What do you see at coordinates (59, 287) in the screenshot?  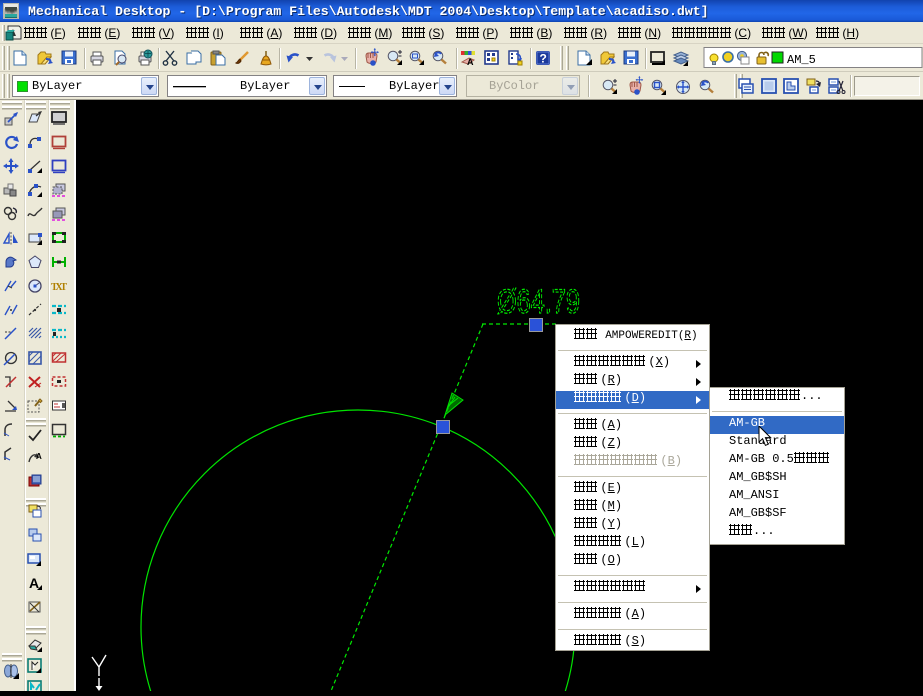 I see `svg-text: TXT` at bounding box center [59, 287].